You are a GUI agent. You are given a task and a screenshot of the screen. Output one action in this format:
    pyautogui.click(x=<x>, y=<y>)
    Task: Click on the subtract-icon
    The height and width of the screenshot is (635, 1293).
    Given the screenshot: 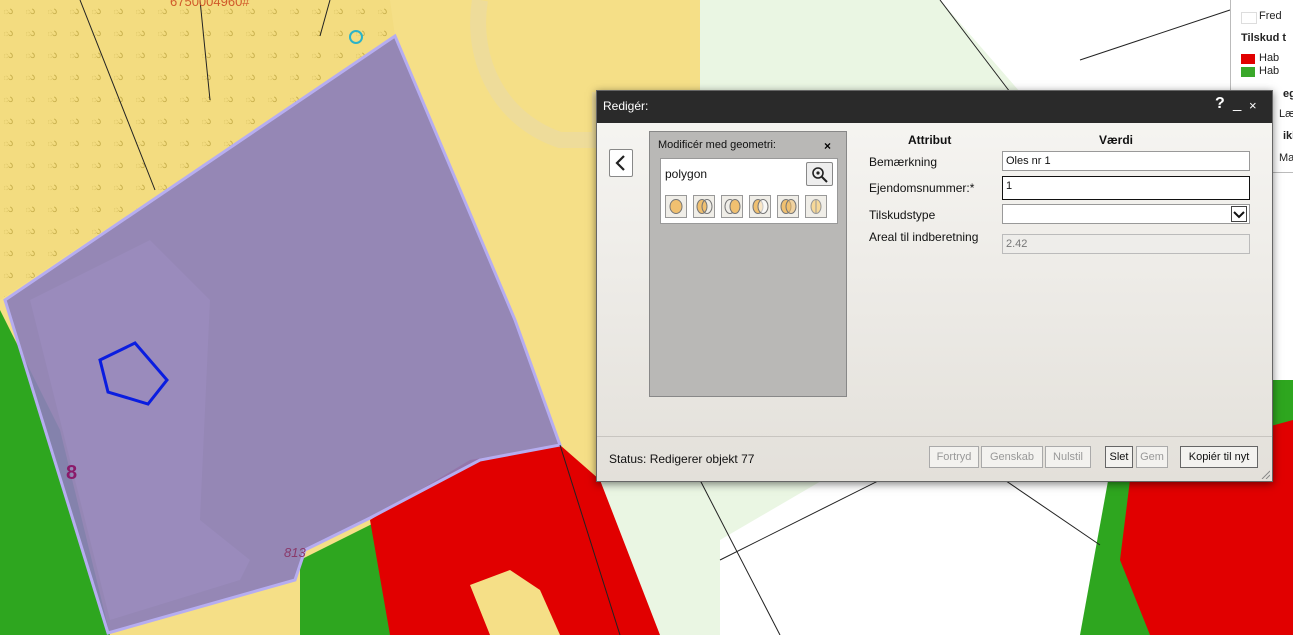 What is the action you would take?
    pyautogui.click(x=704, y=206)
    